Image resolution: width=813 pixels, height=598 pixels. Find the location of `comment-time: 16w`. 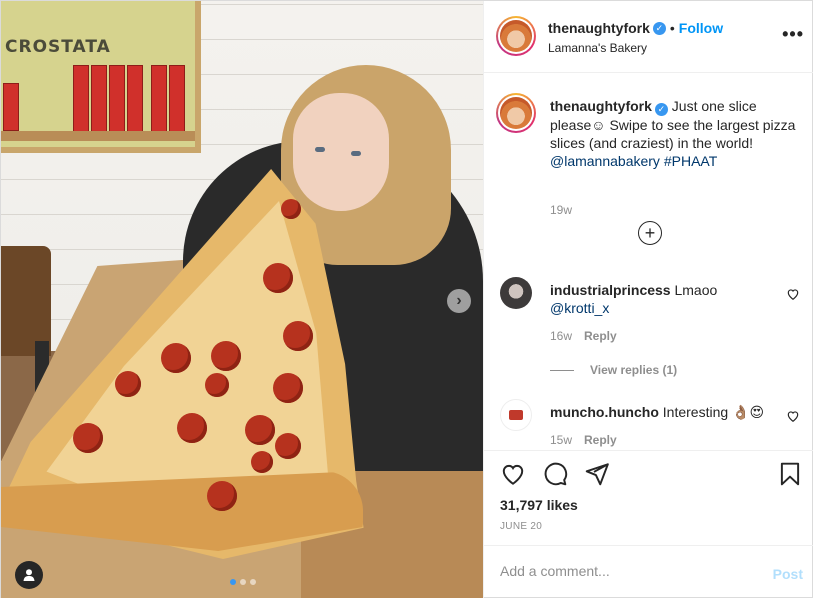

comment-time: 16w is located at coordinates (561, 336).